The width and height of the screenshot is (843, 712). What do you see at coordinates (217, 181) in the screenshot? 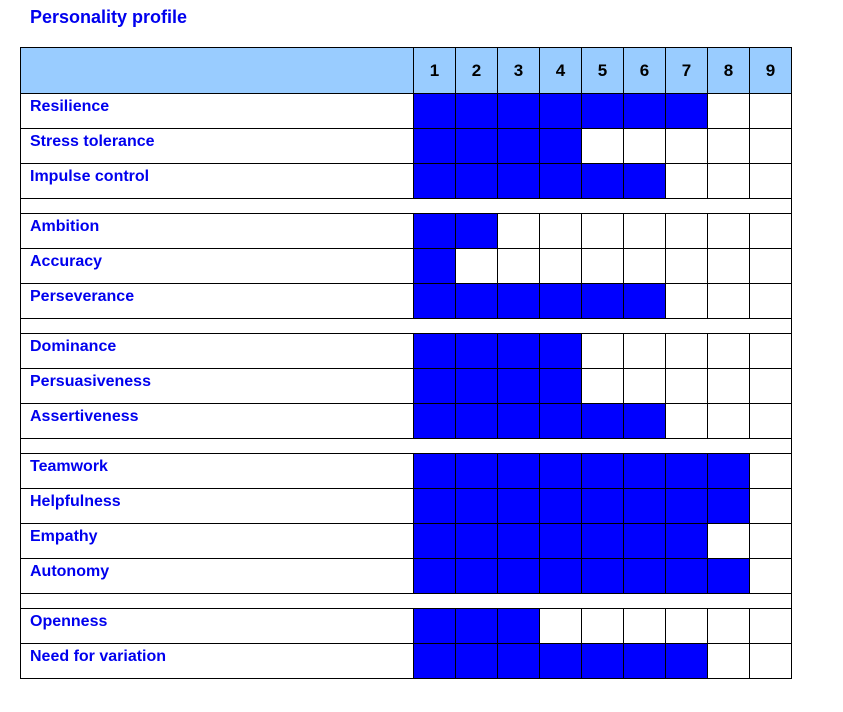
I see `trait-label: Impulse control` at bounding box center [217, 181].